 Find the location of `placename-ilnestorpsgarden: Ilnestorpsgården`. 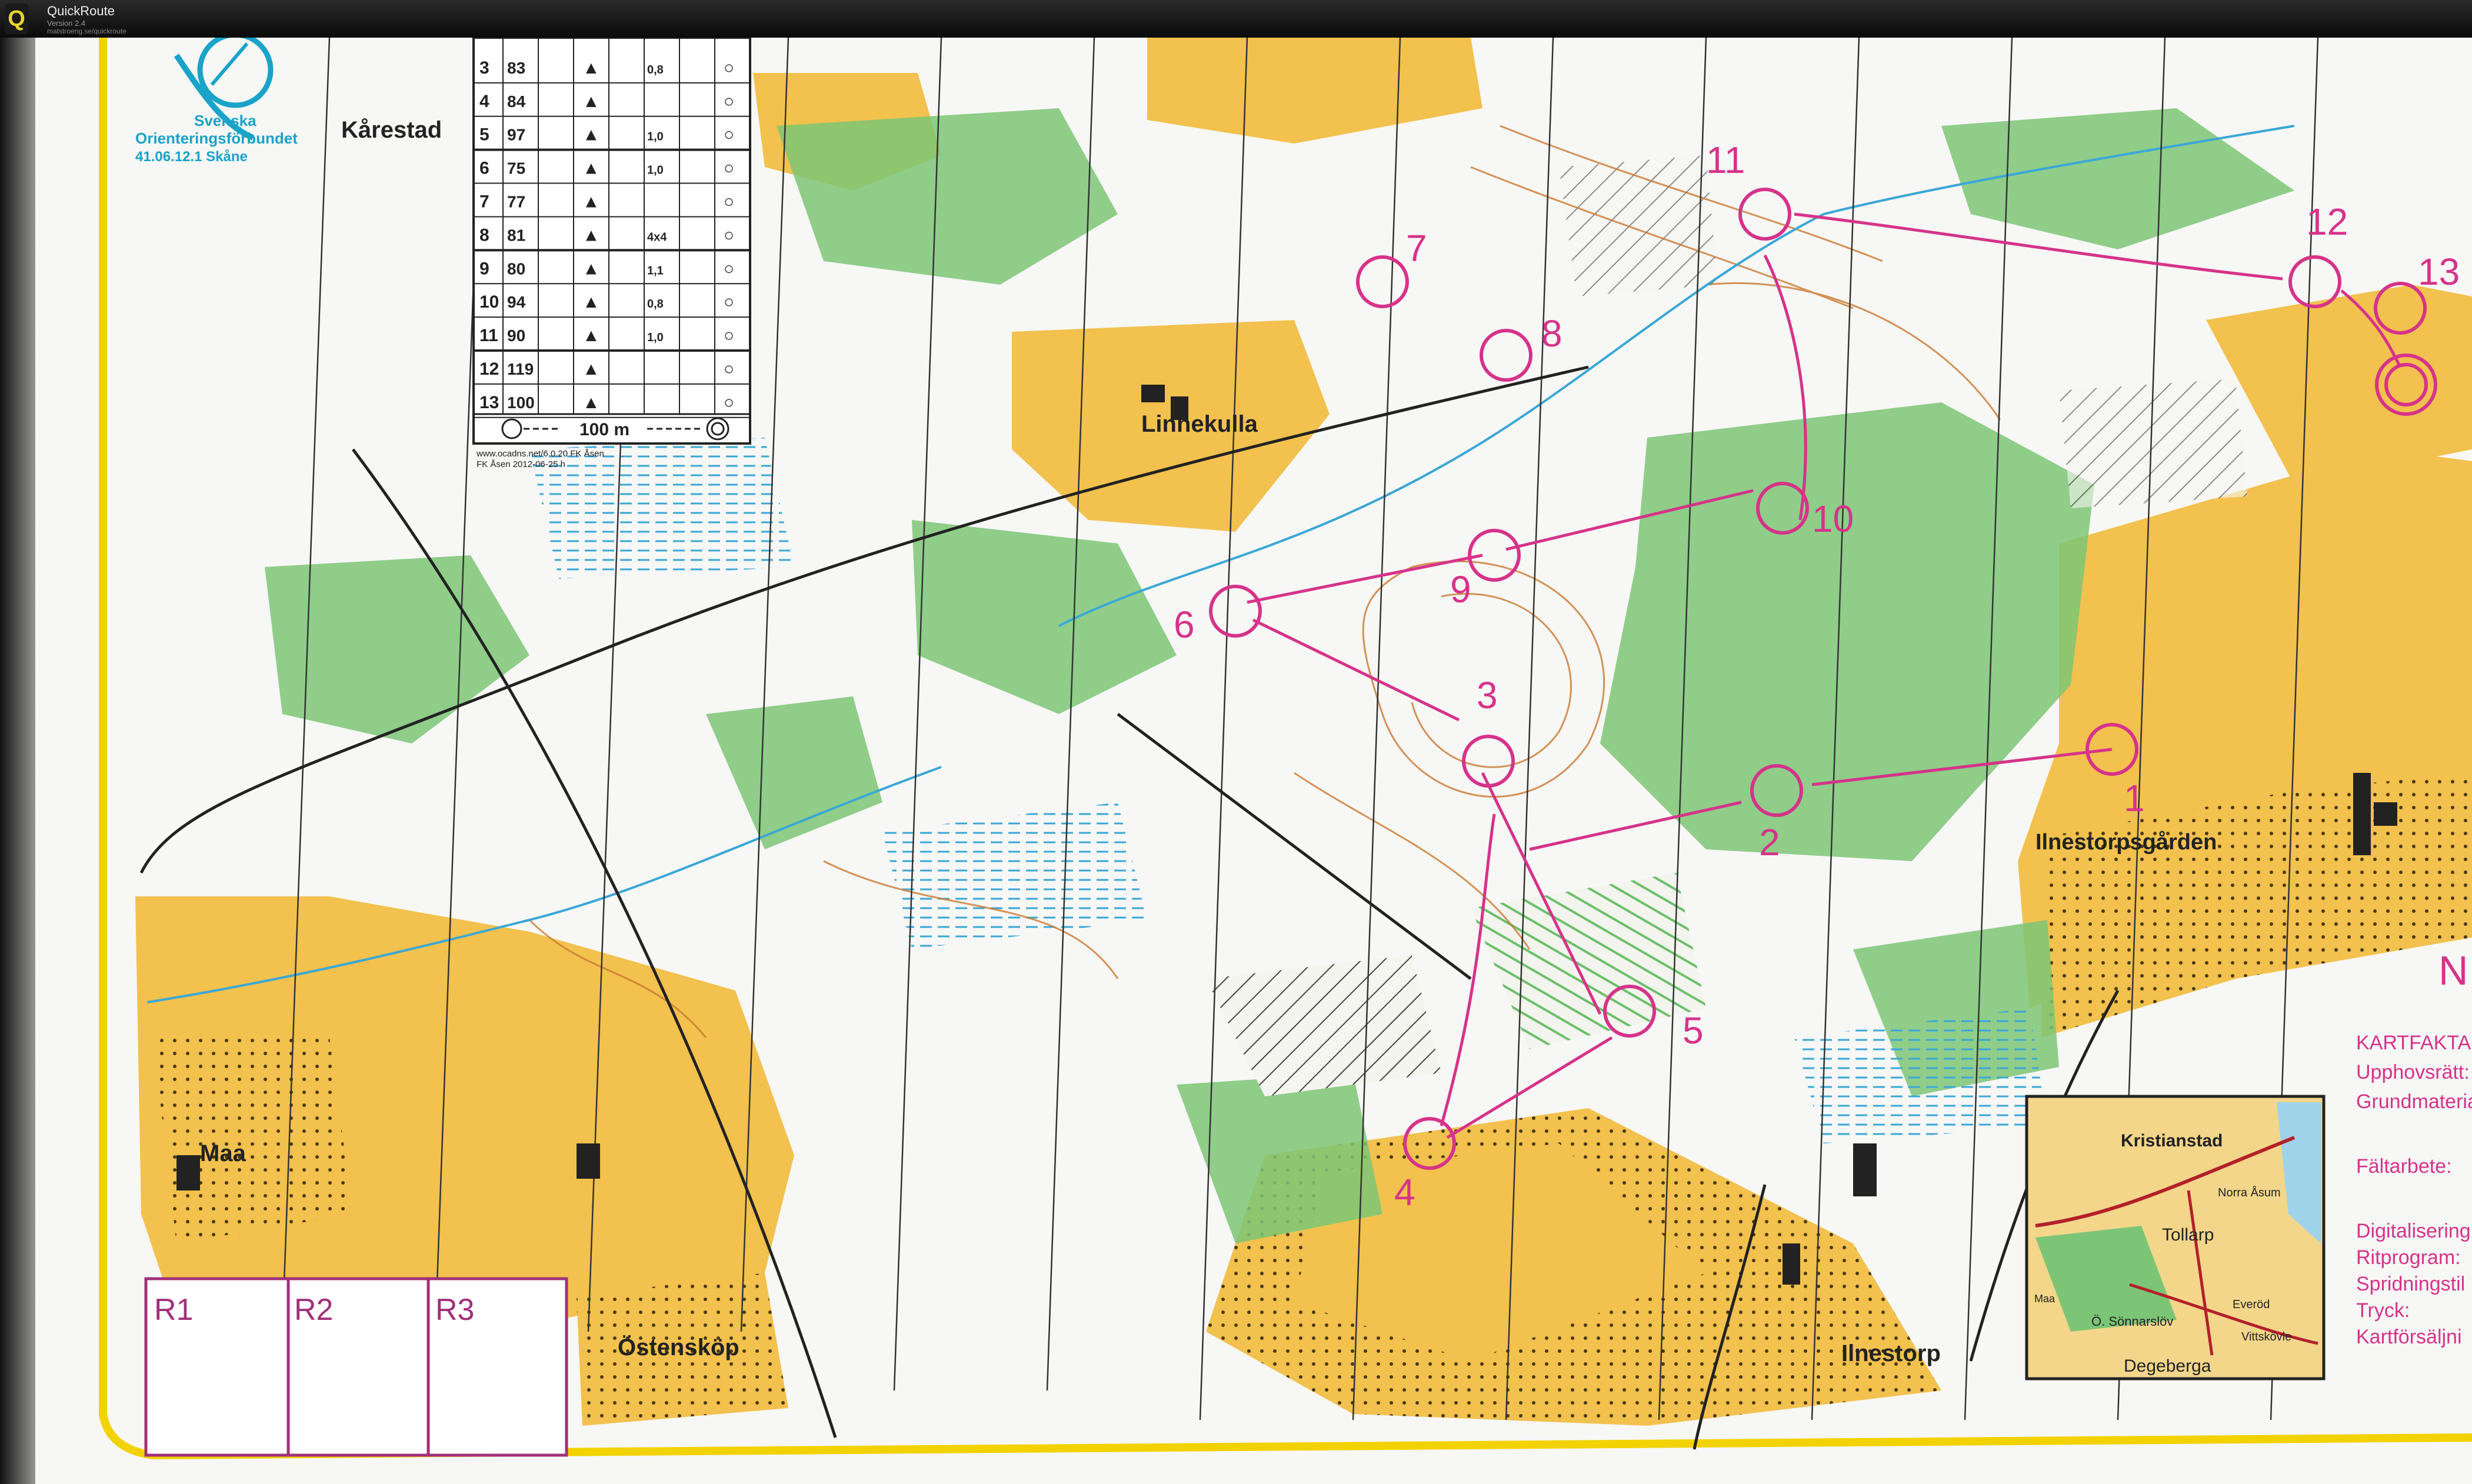

placename-ilnestorpsgarden: Ilnestorpsgården is located at coordinates (2126, 842).